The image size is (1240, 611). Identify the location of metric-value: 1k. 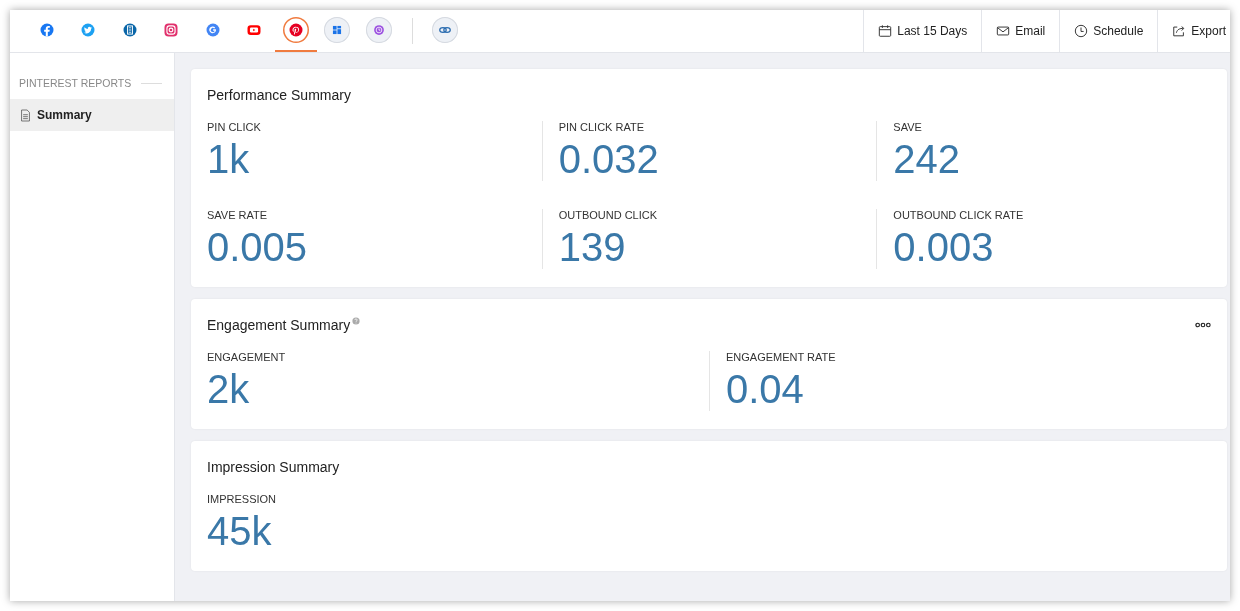
(228, 159).